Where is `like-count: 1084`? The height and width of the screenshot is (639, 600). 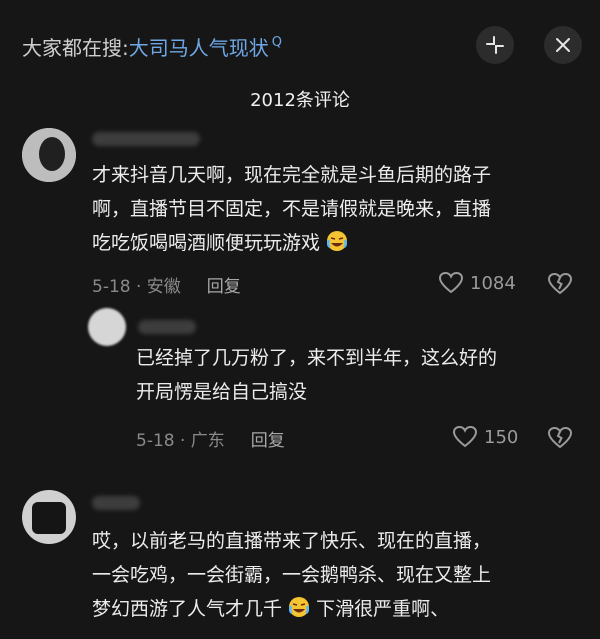
like-count: 1084 is located at coordinates (493, 283).